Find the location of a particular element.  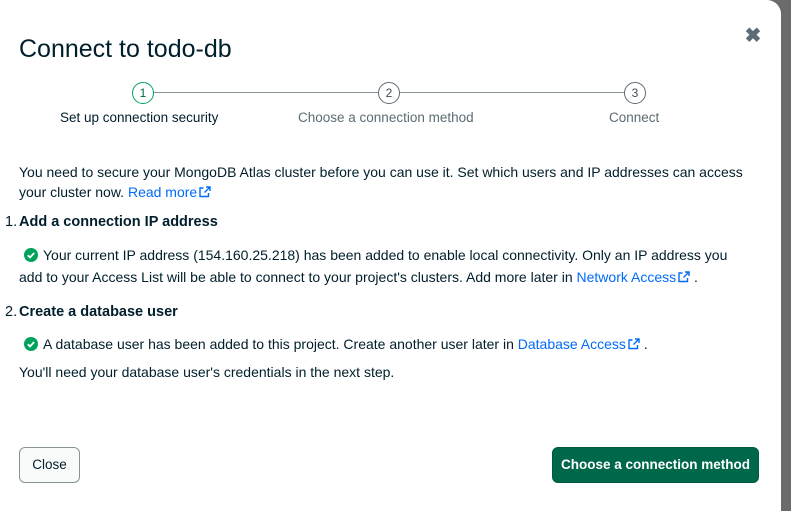

close-icon: ✖ is located at coordinates (753, 36).